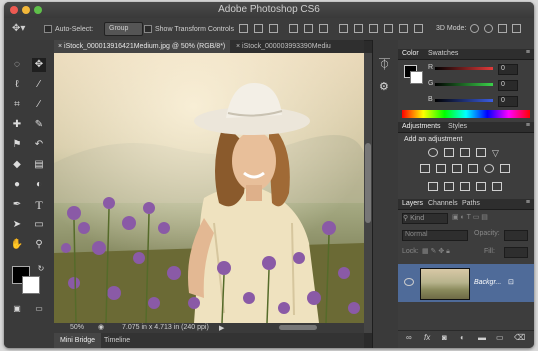 The height and width of the screenshot is (351, 538). What do you see at coordinates (409, 337) in the screenshot?
I see `link-layers-icon: ∞` at bounding box center [409, 337].